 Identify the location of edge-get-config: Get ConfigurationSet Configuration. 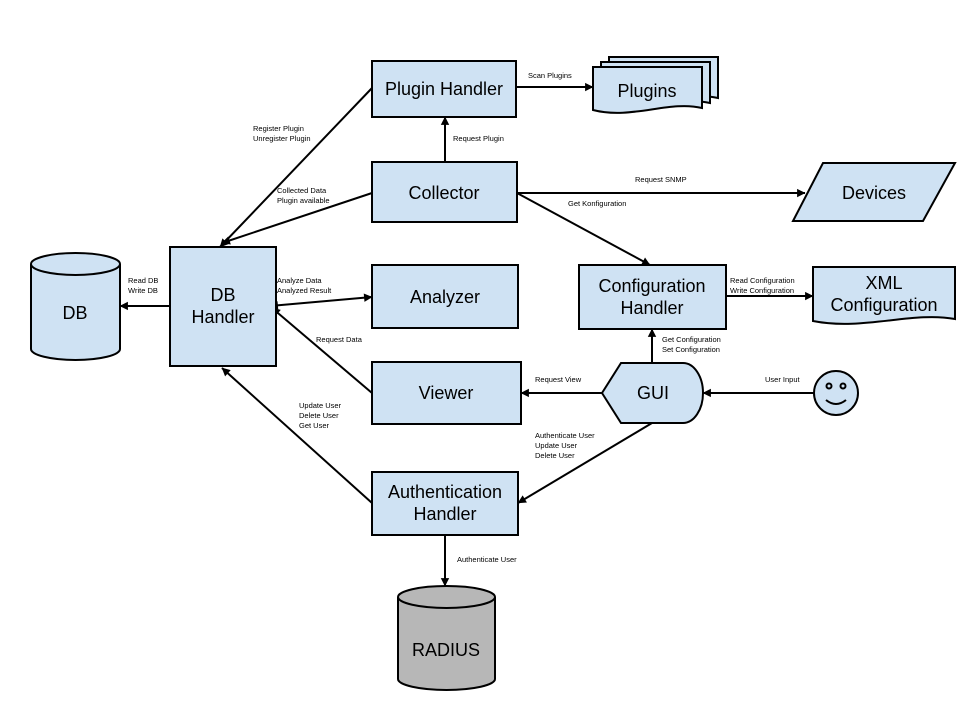
(684, 345).